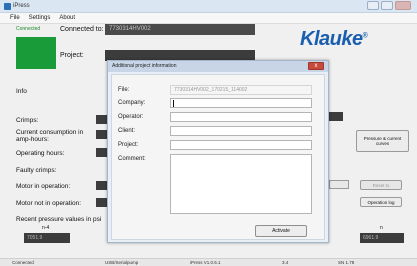 This screenshot has height=266, width=417. I want to click on company-row: Company:, so click(218, 103).